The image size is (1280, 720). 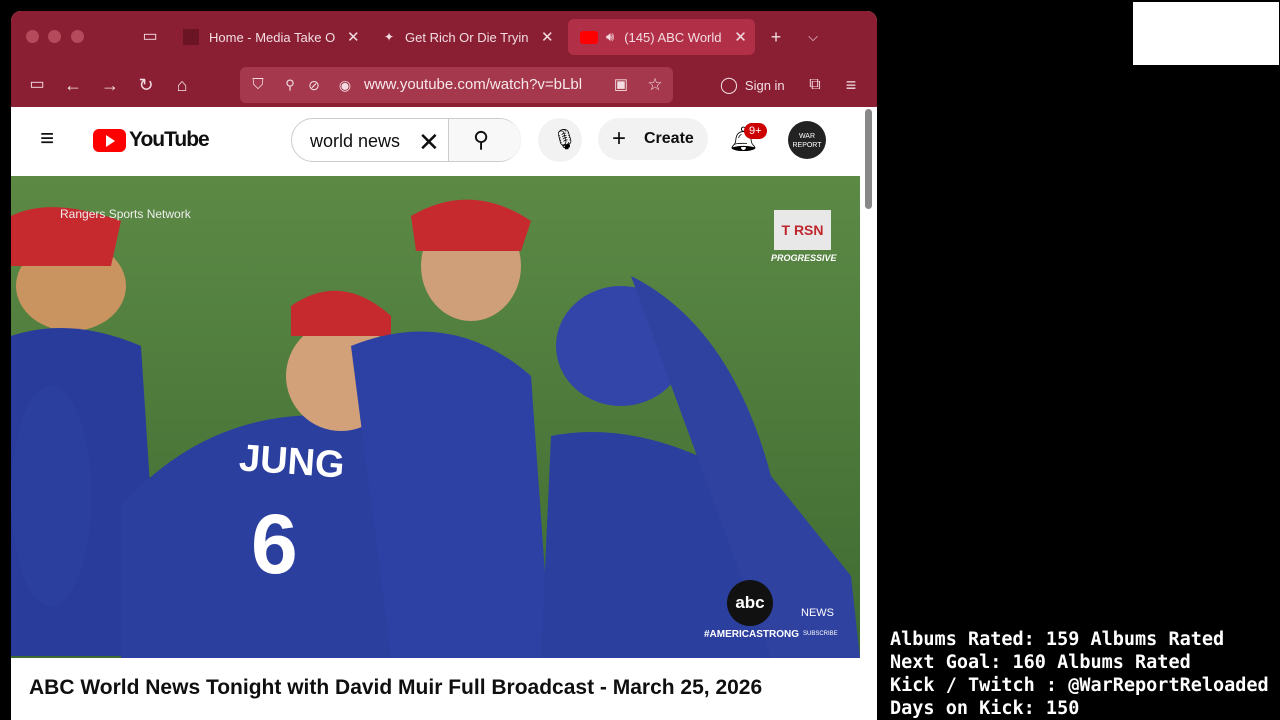 I want to click on menu-icon: ≡, so click(x=851, y=85).